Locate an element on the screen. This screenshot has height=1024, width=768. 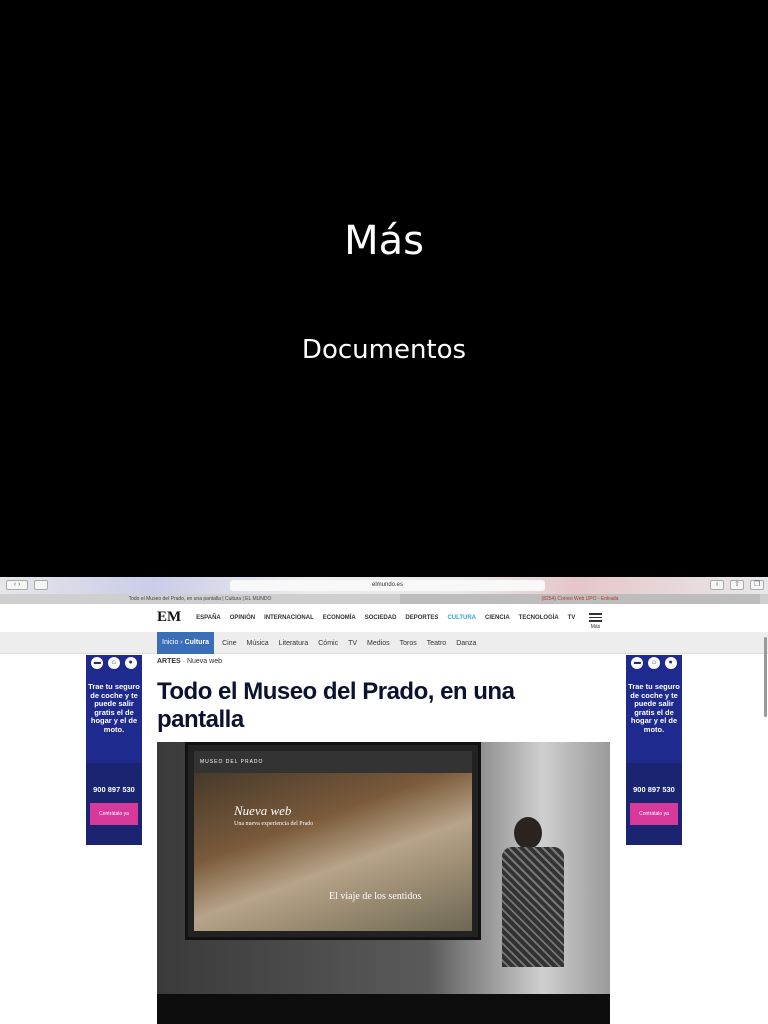
menu-button: Más is located at coordinates (595, 620).